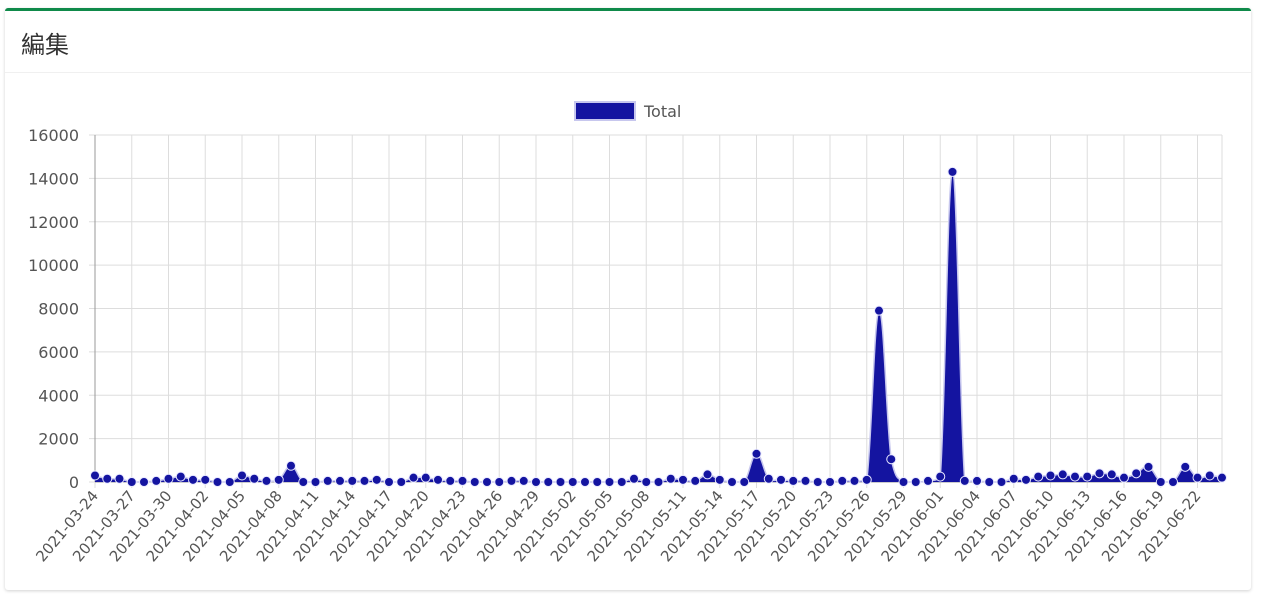  Describe the element at coordinates (605, 111) in the screenshot. I see `legend-swatch-total` at that location.